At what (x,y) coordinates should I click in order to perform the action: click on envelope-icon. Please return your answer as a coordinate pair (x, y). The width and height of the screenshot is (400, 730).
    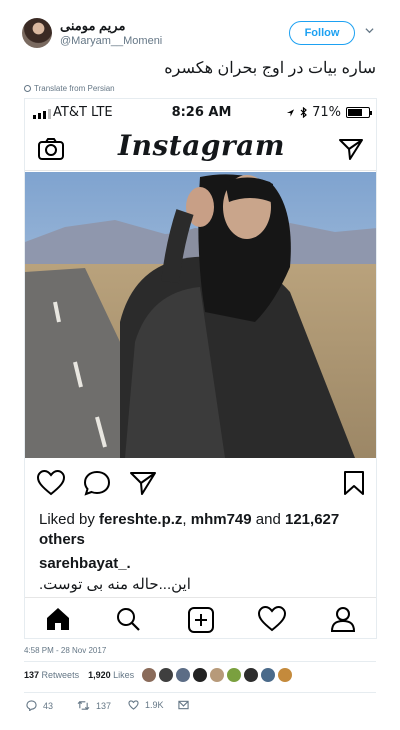
    Looking at the image, I should click on (183, 705).